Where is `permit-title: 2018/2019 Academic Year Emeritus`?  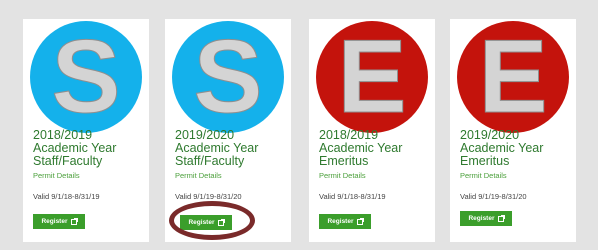 permit-title: 2018/2019 Academic Year Emeritus is located at coordinates (361, 148).